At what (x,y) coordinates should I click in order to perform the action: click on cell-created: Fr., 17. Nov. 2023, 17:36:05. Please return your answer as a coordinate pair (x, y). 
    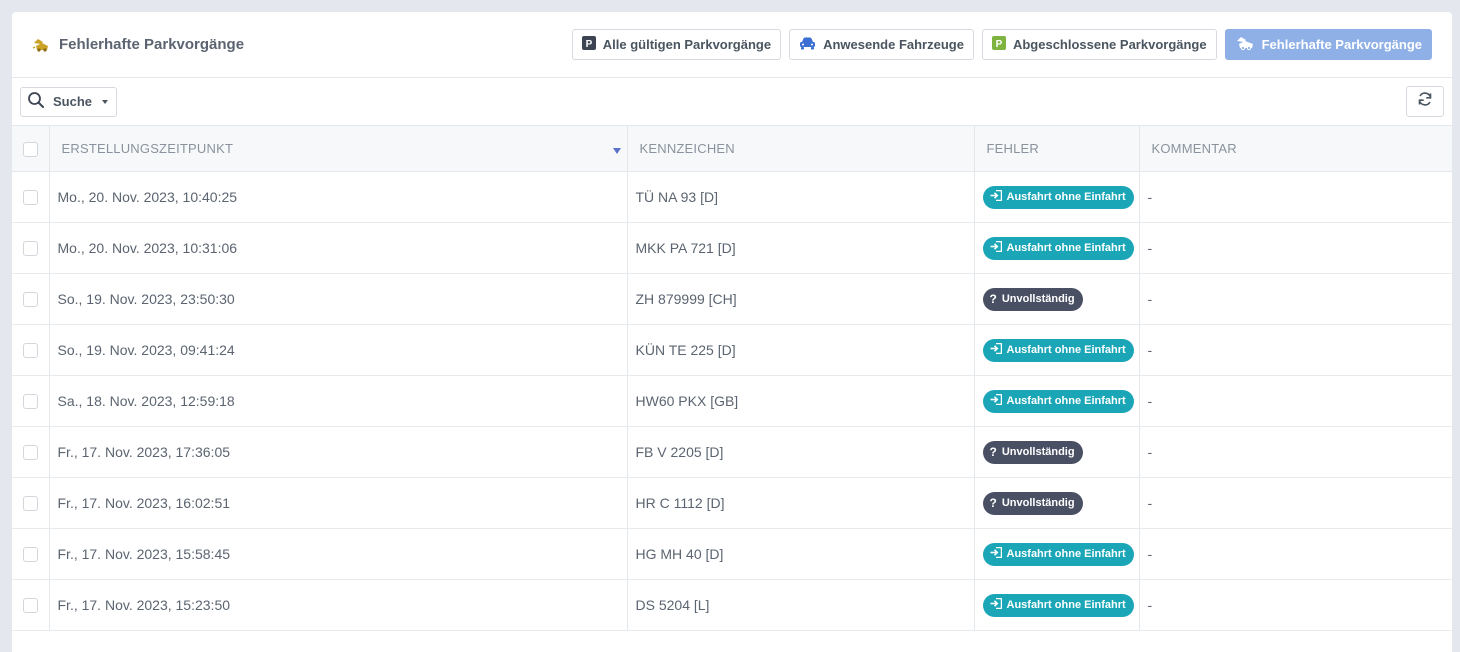
    Looking at the image, I should click on (338, 452).